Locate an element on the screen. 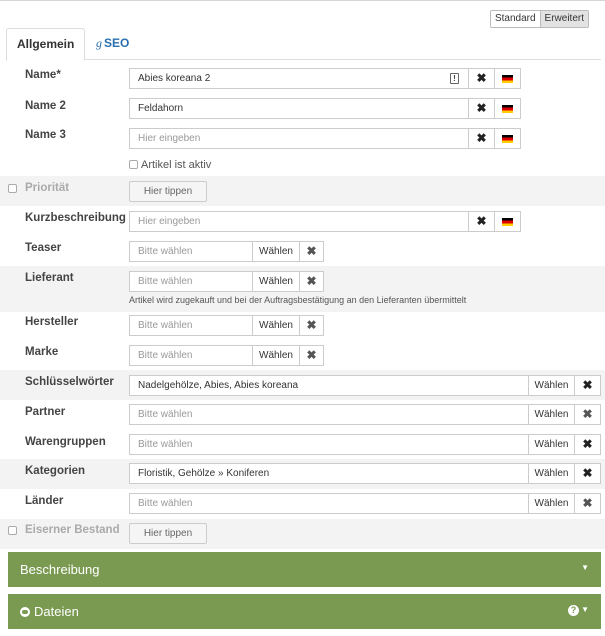 The image size is (605, 636). keywords-clear-button: ✖ is located at coordinates (587, 385).